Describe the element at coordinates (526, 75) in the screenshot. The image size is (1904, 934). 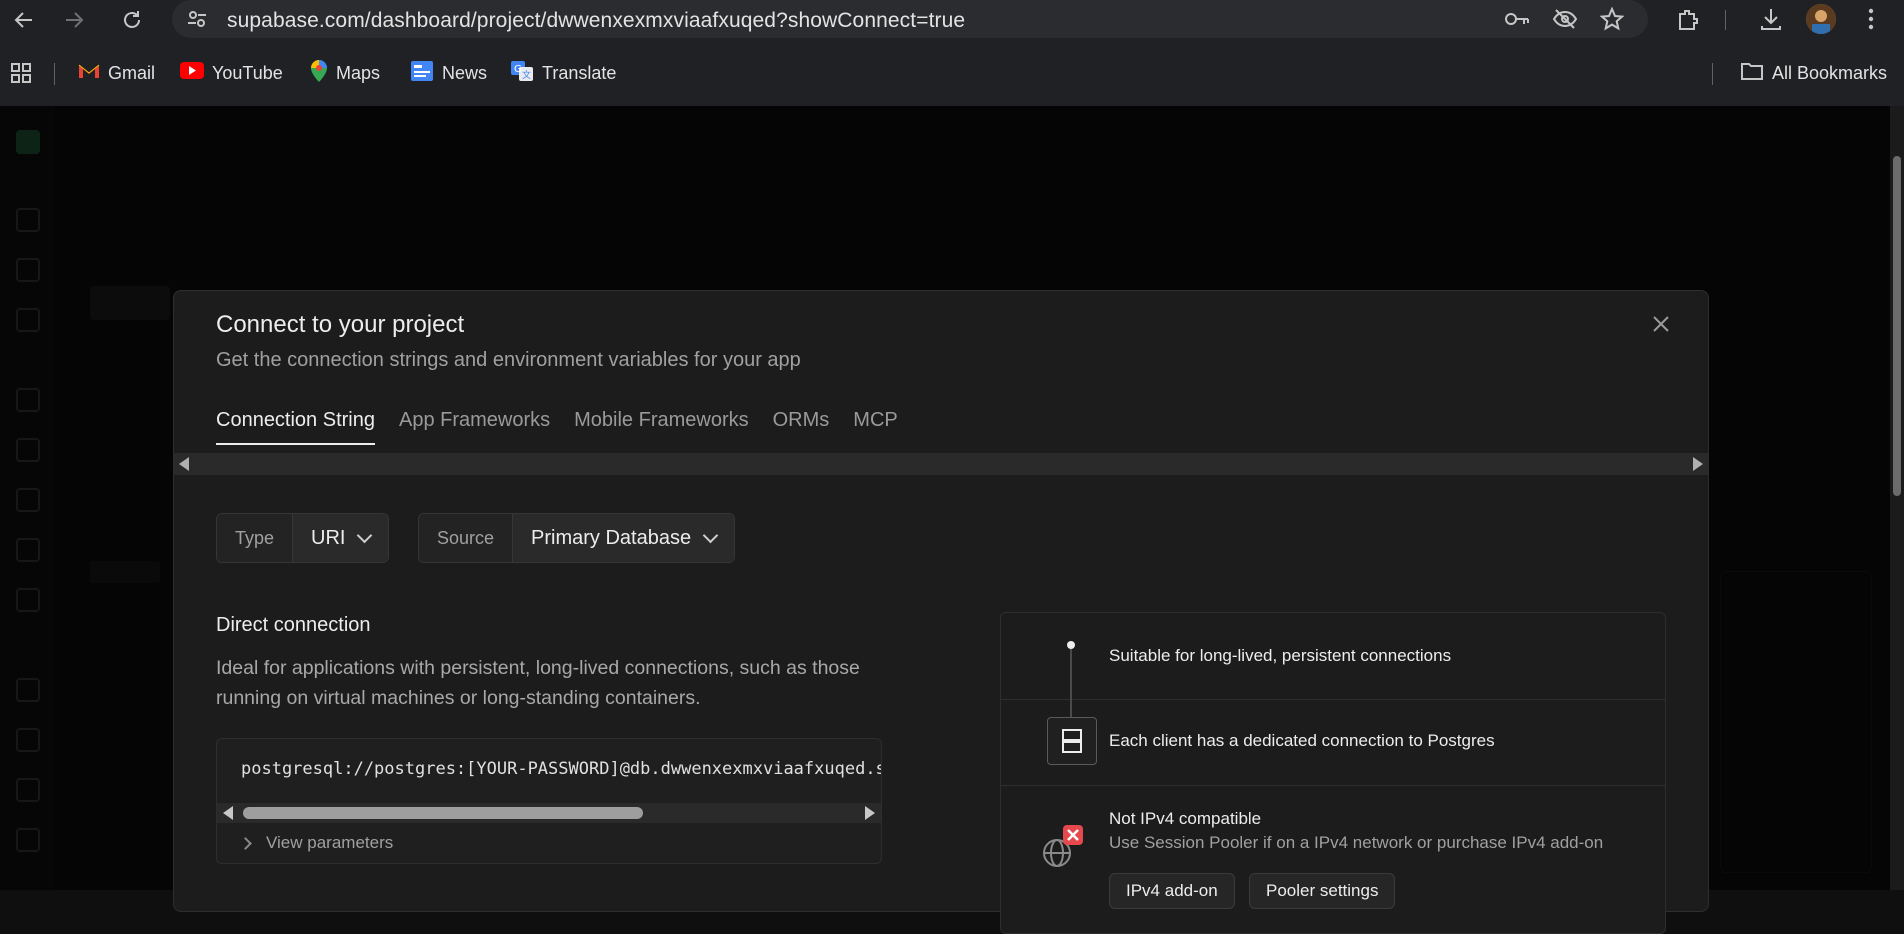
I see `svg-text: 文` at that location.